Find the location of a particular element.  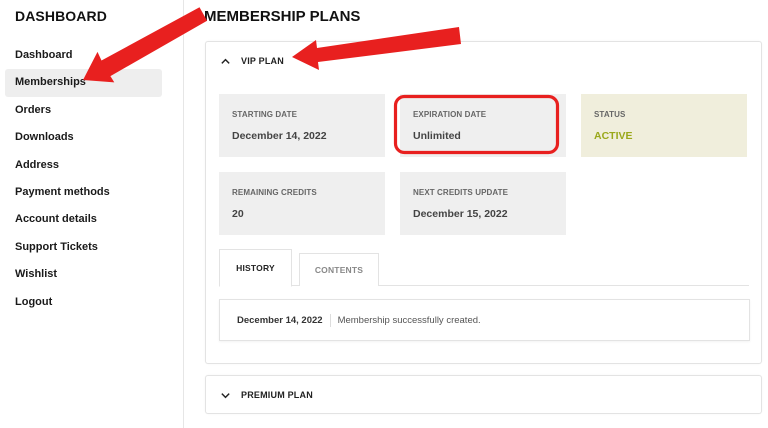

history-date: December 14, 2022 is located at coordinates (280, 320).